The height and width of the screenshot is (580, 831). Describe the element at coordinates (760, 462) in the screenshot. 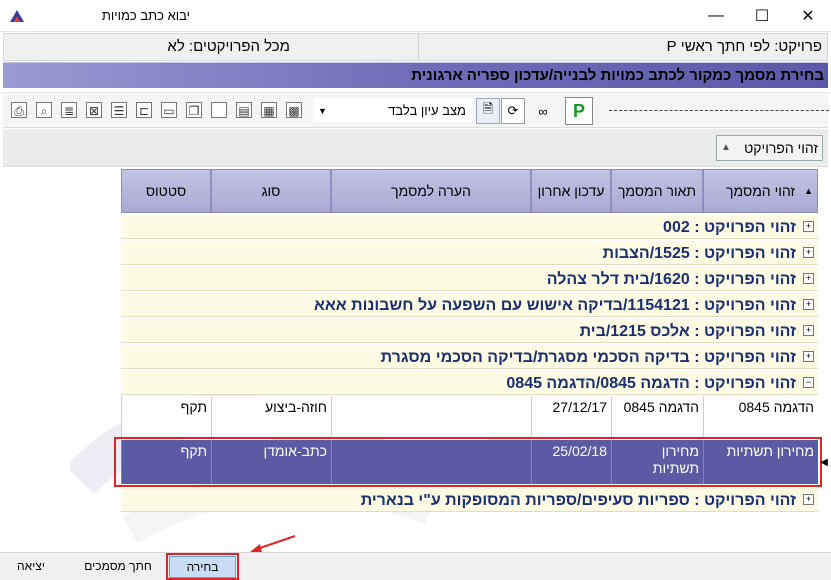

I see `cell-doc-id: מחירון תשתיות` at that location.